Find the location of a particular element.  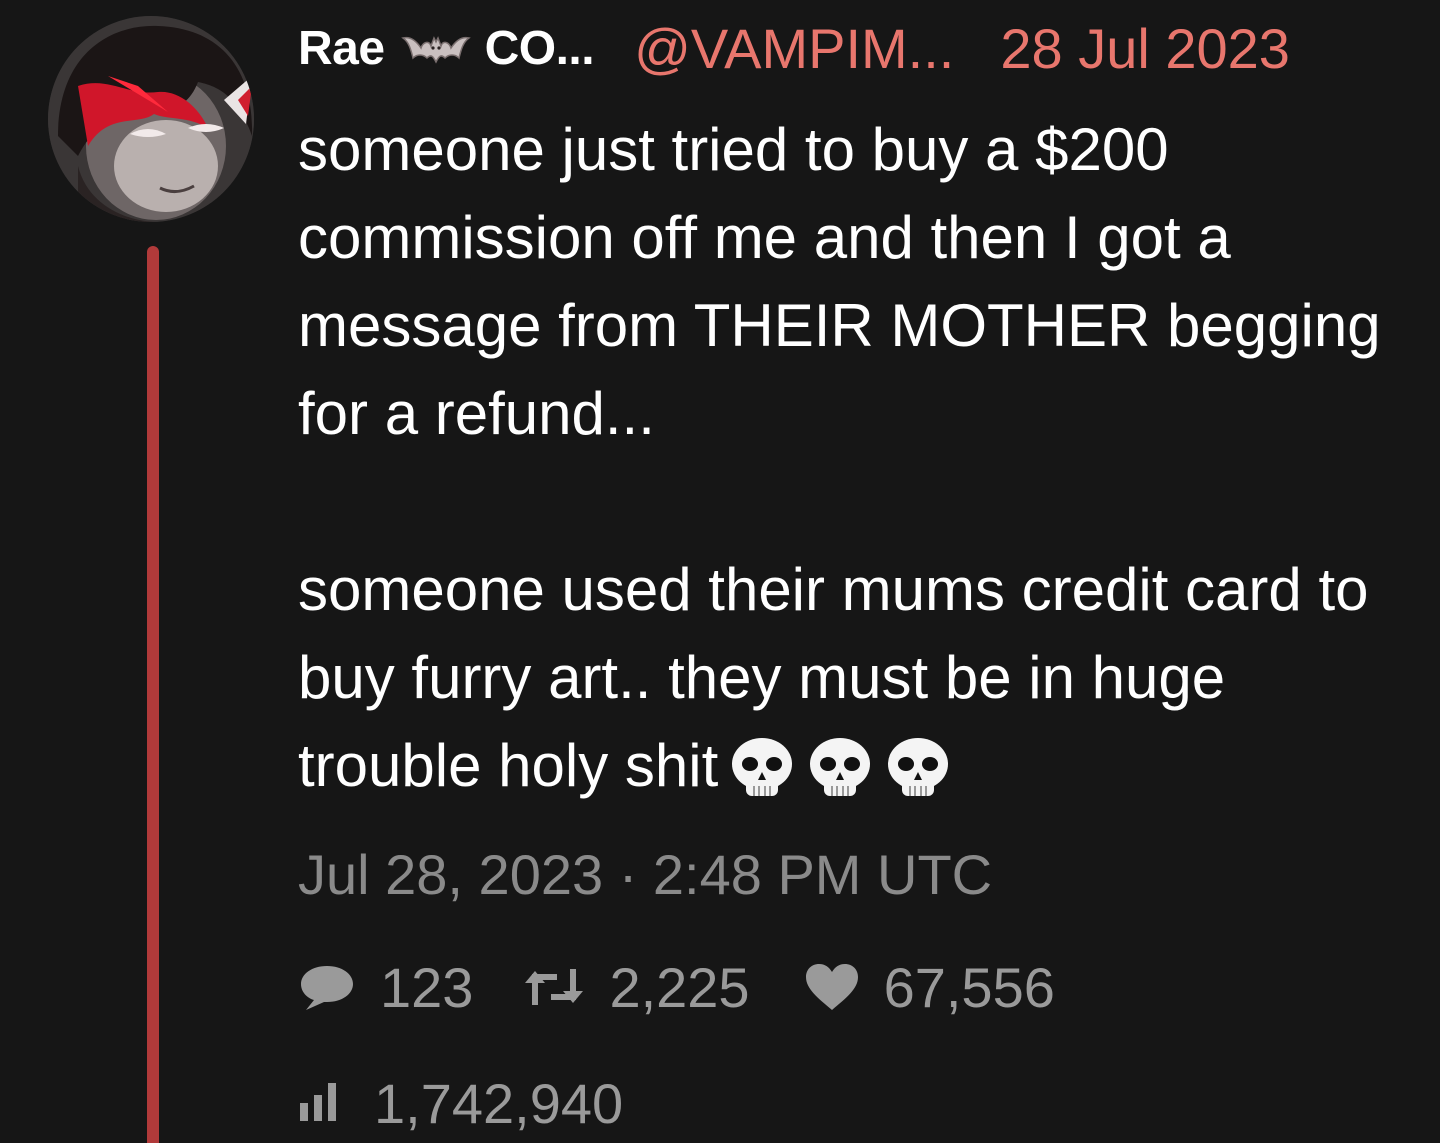

tweet-date-link: 28 Jul 2023 is located at coordinates (1145, 48).